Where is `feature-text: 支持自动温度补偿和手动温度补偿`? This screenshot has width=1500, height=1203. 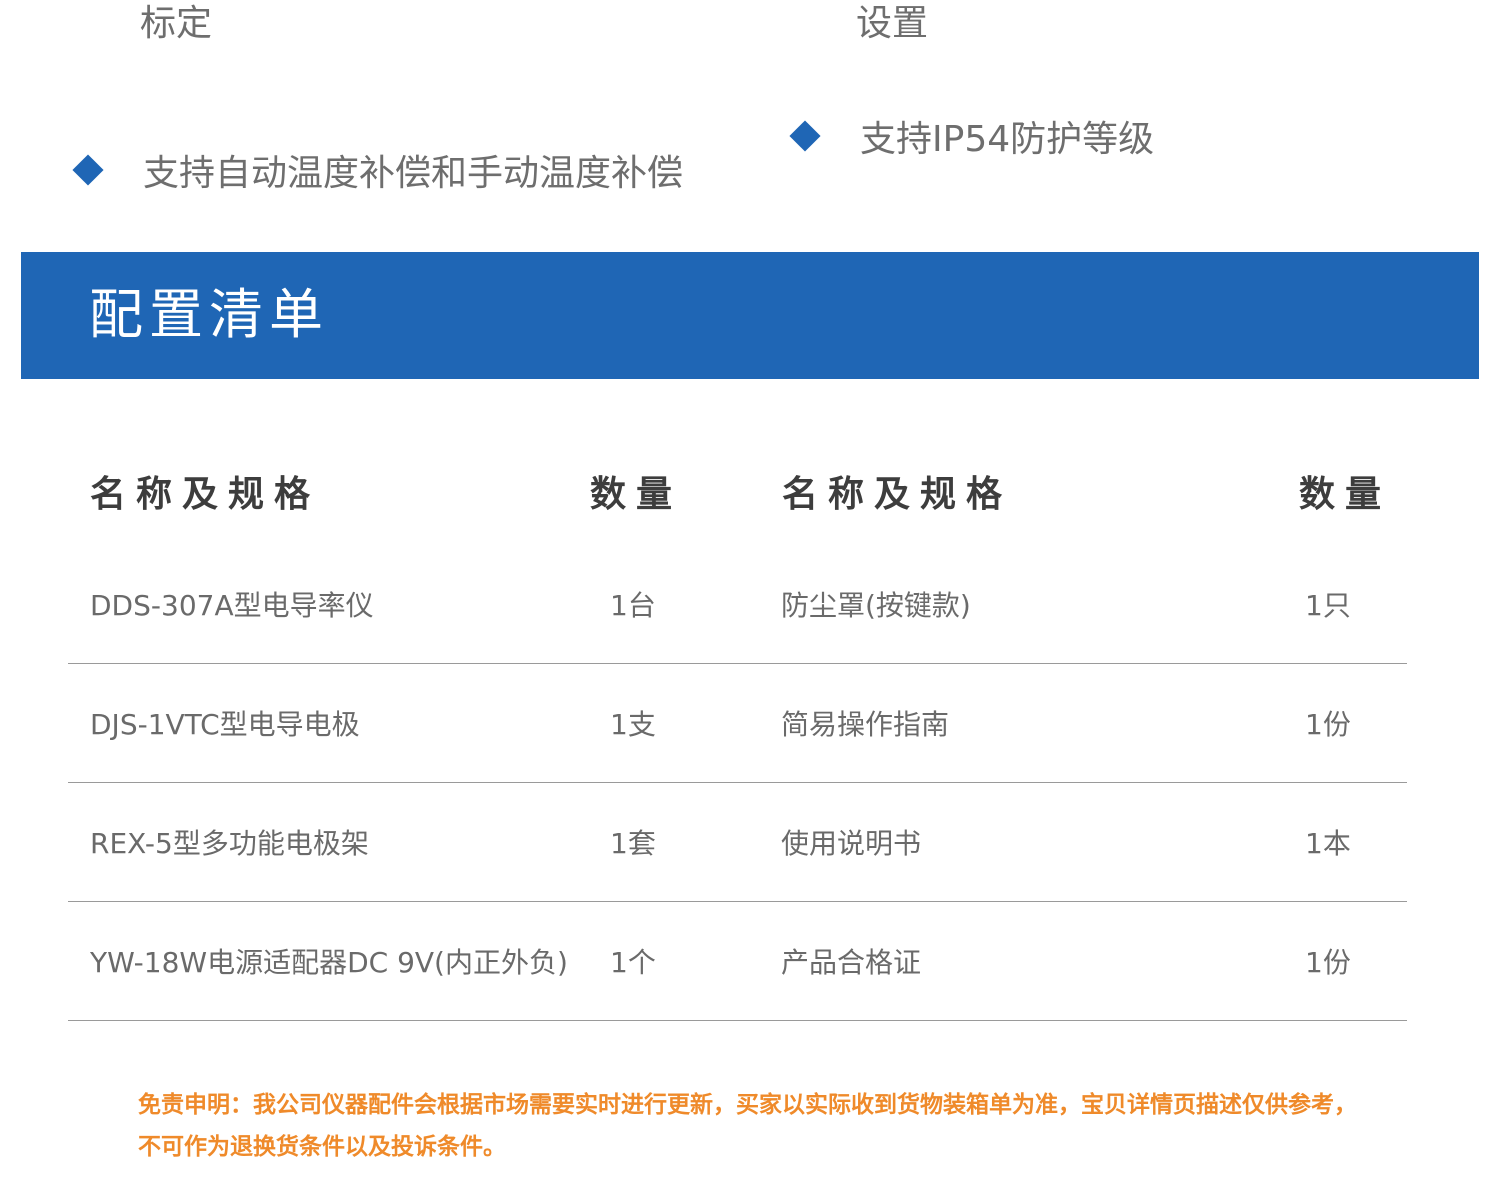
feature-text: 支持自动温度补偿和手动温度补偿 is located at coordinates (413, 173).